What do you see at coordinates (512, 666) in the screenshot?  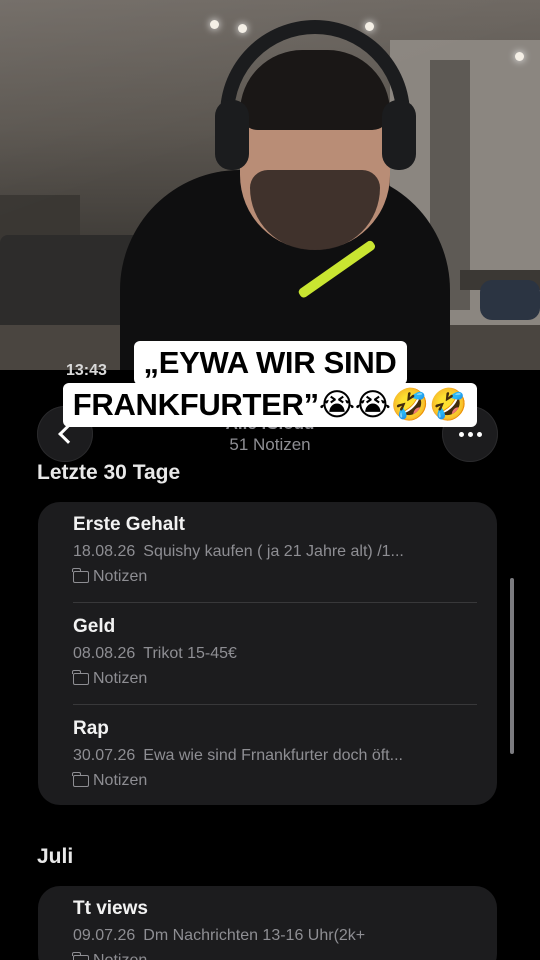 I see `scrollbar` at bounding box center [512, 666].